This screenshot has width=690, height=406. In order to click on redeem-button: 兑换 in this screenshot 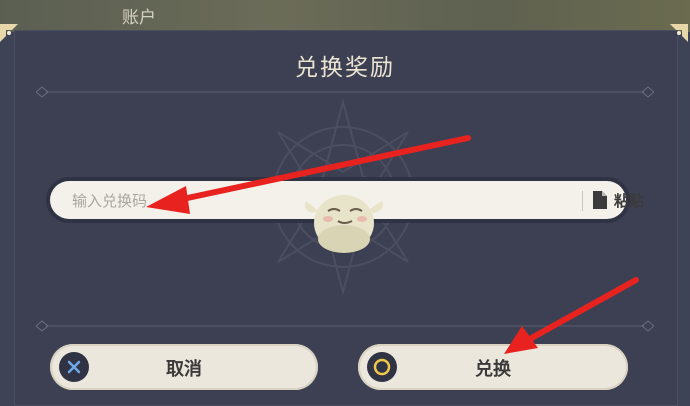, I will do `click(493, 367)`.